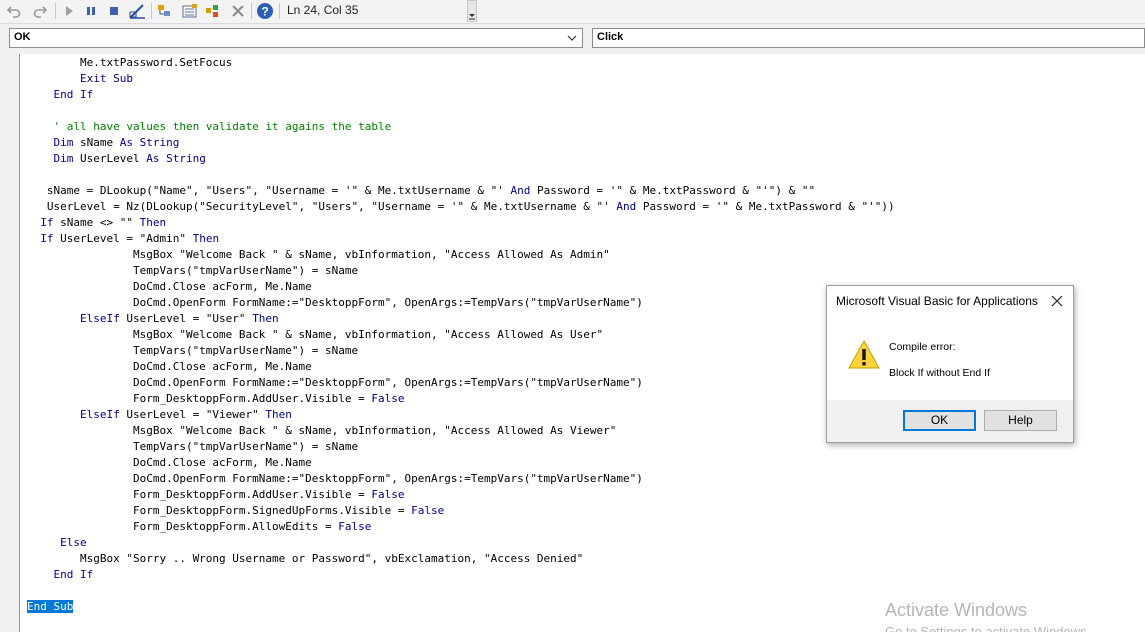  I want to click on code-line: Form_DesktoppForm.AllowEdits = False, so click(199, 527).